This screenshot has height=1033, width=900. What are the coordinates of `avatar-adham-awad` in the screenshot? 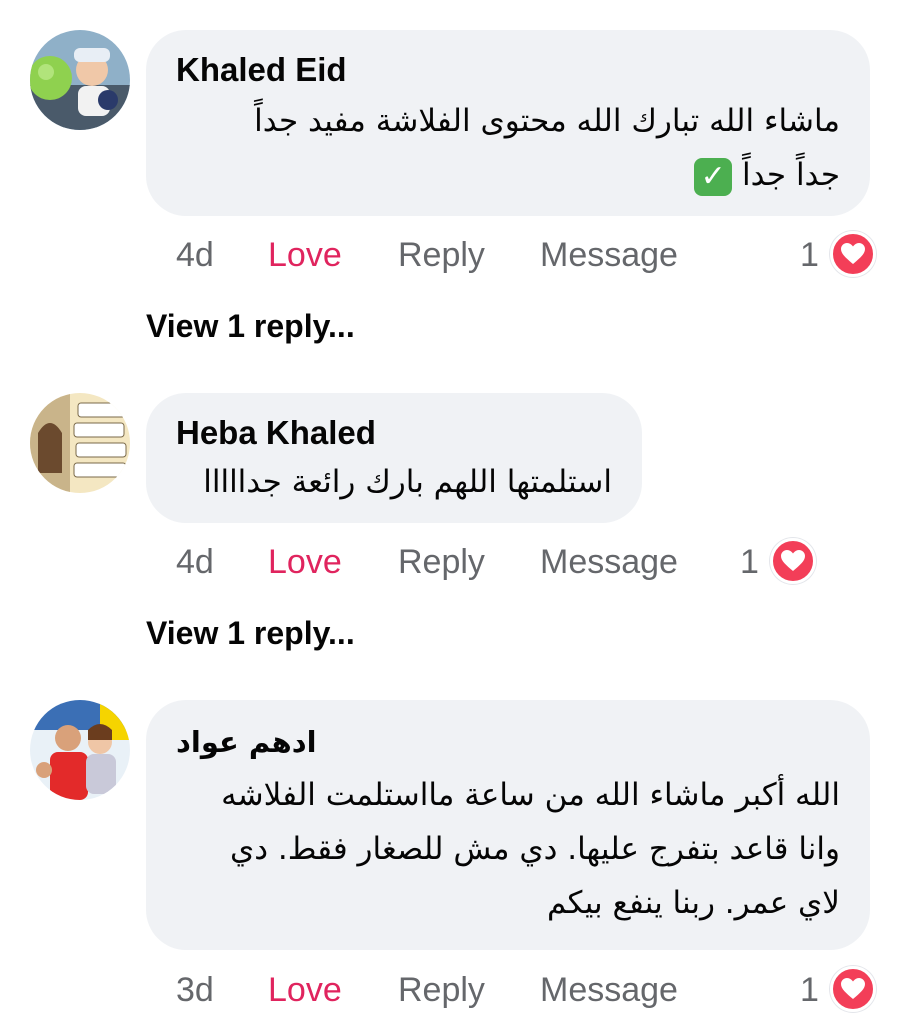 It's located at (80, 750).